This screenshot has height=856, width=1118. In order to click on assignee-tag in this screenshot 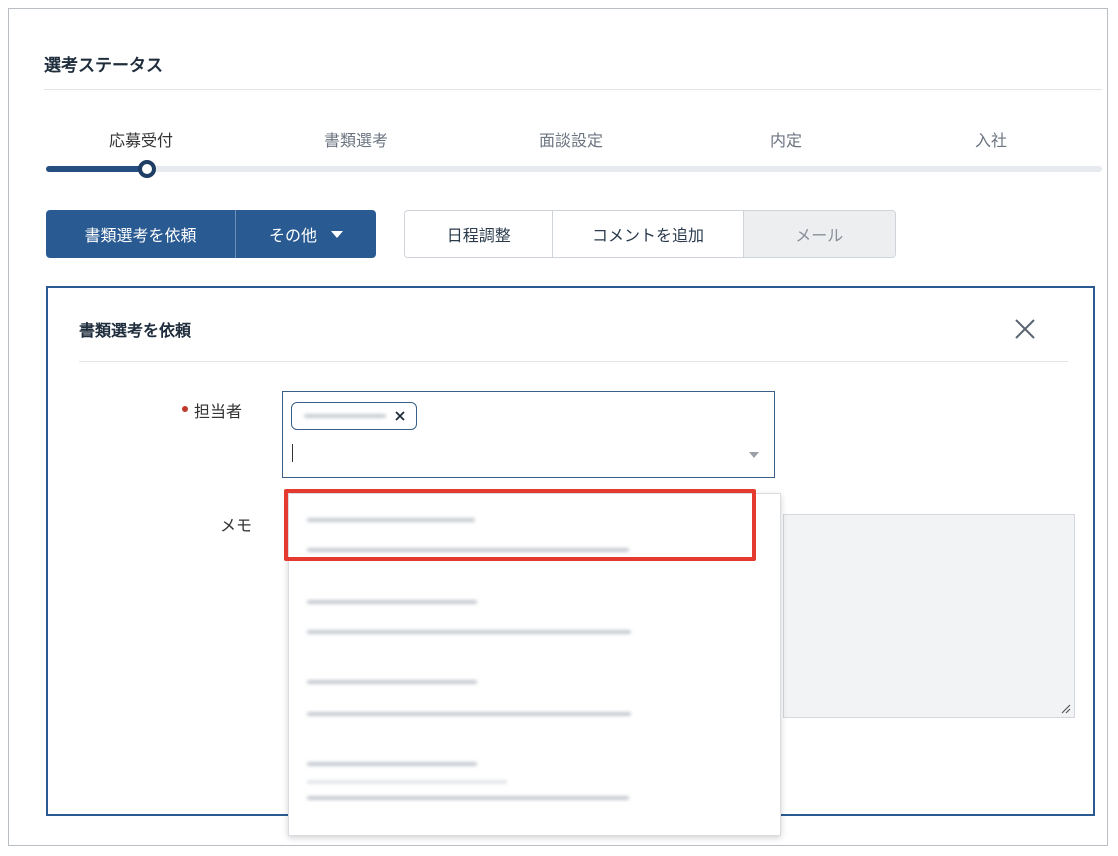, I will do `click(354, 416)`.